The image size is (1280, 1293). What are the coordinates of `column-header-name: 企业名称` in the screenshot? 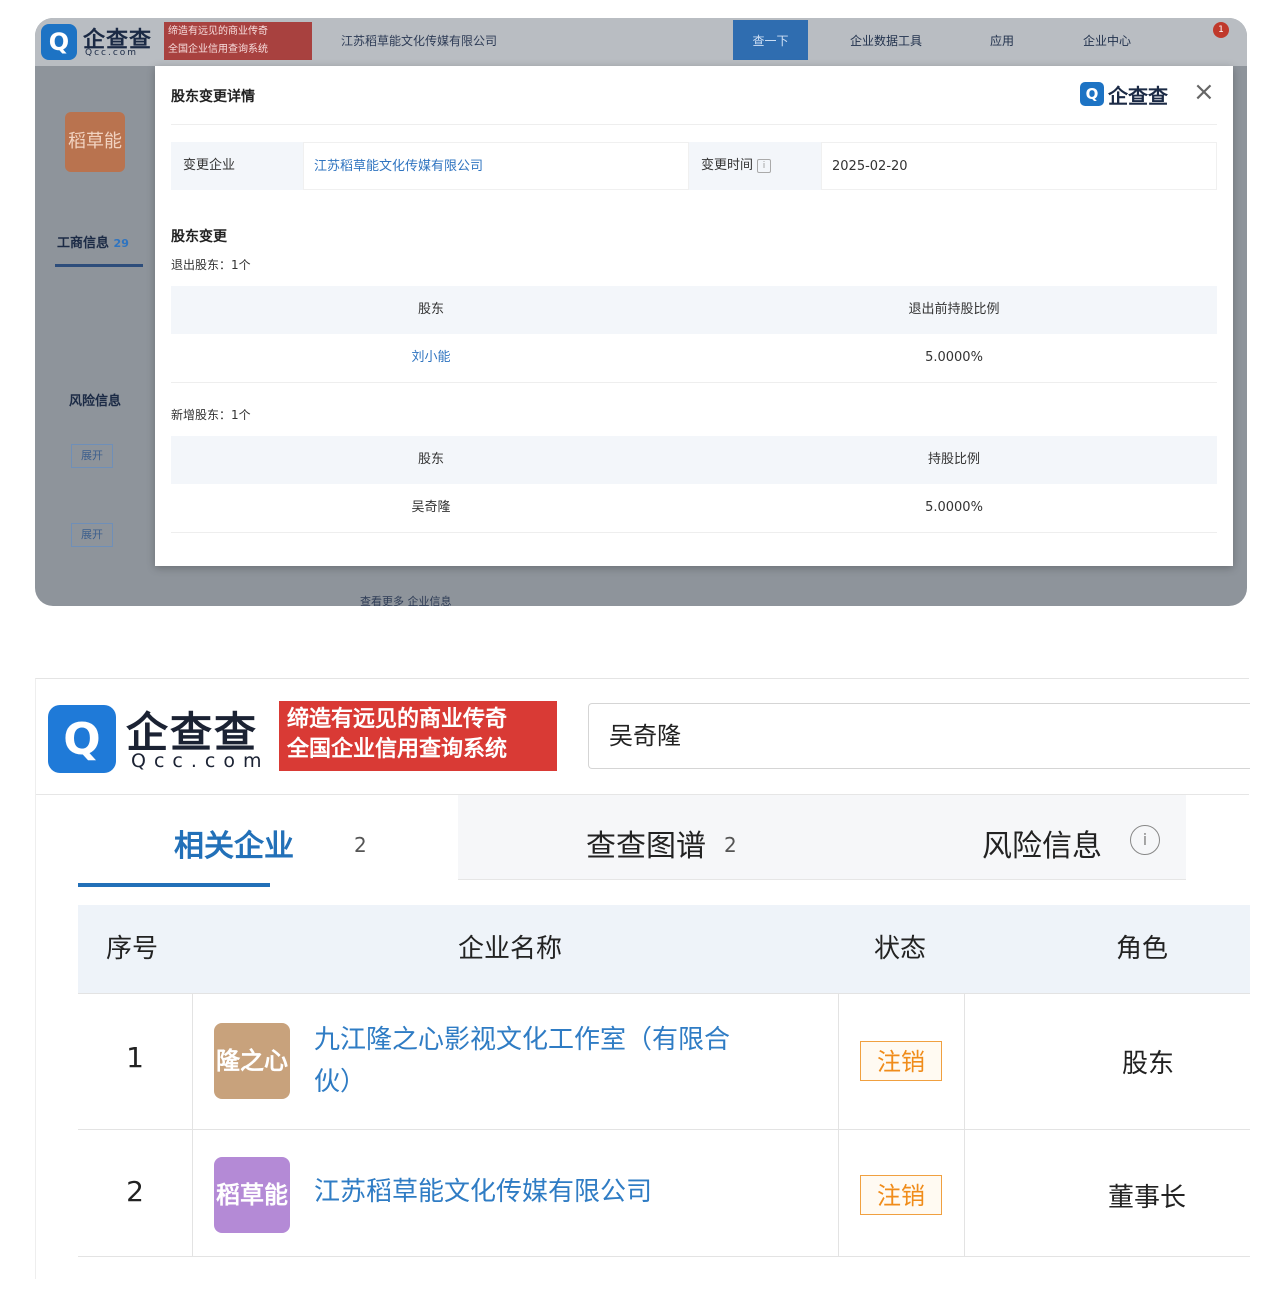 It's located at (510, 949).